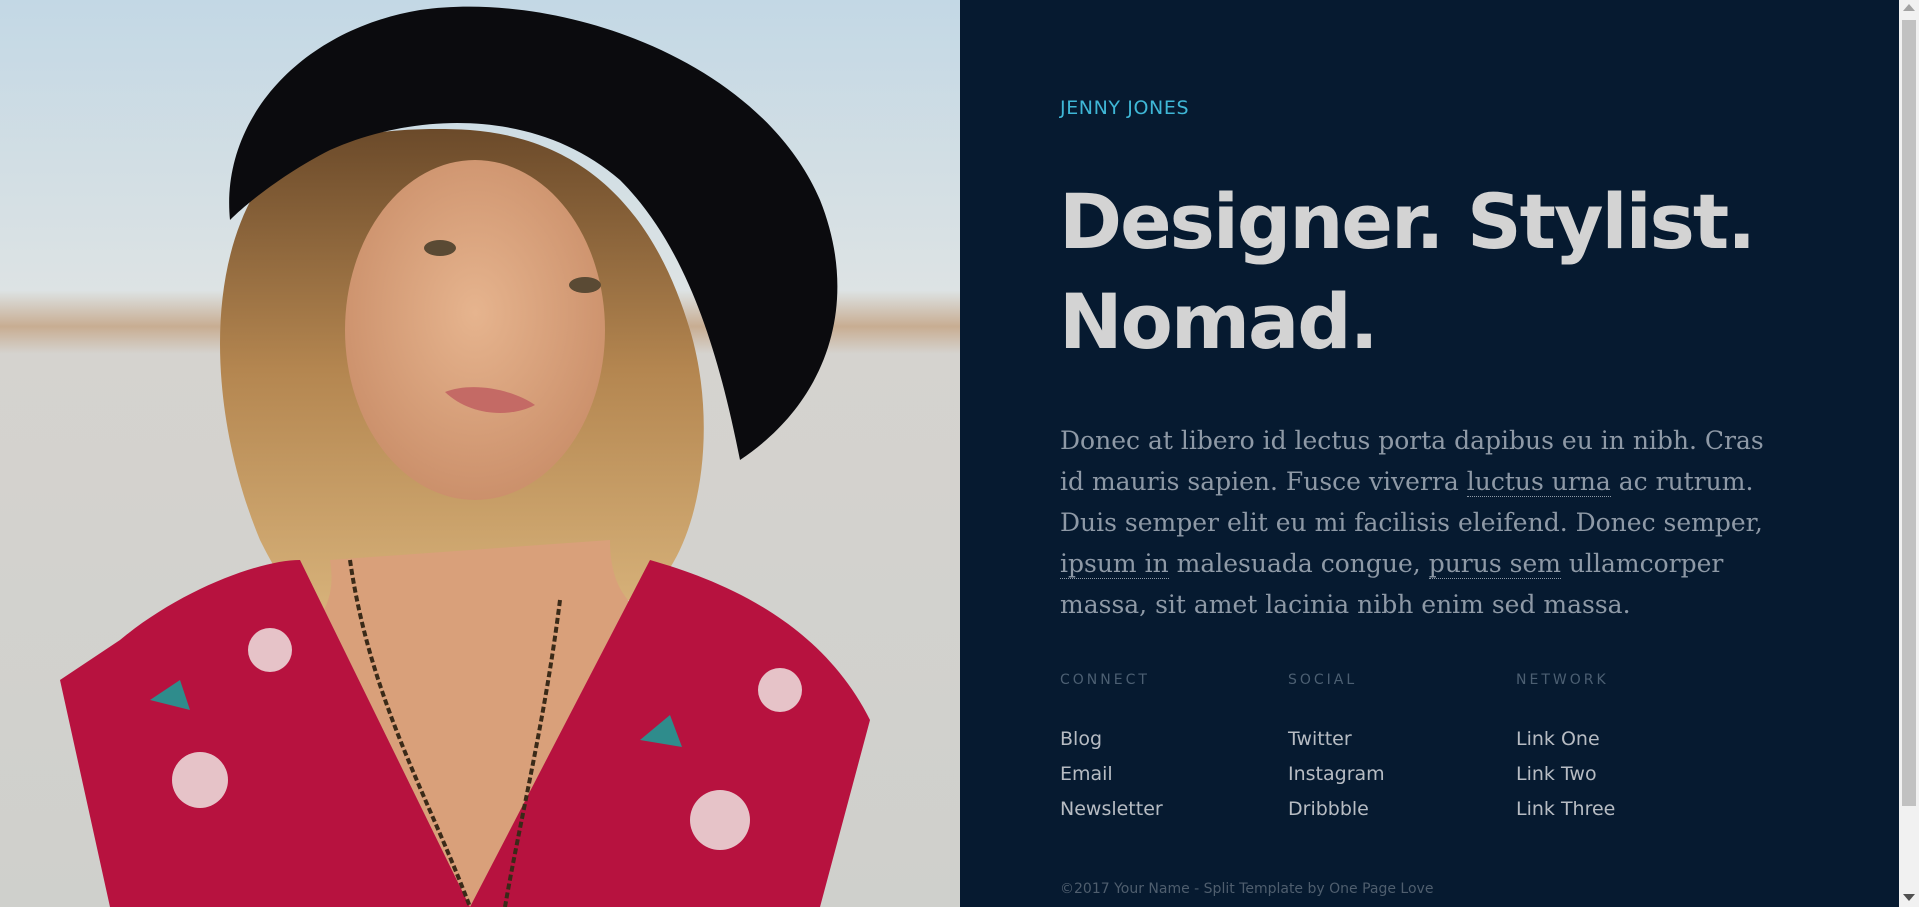 The image size is (1919, 907). What do you see at coordinates (1562, 680) in the screenshot?
I see `network-heading: NETWORK` at bounding box center [1562, 680].